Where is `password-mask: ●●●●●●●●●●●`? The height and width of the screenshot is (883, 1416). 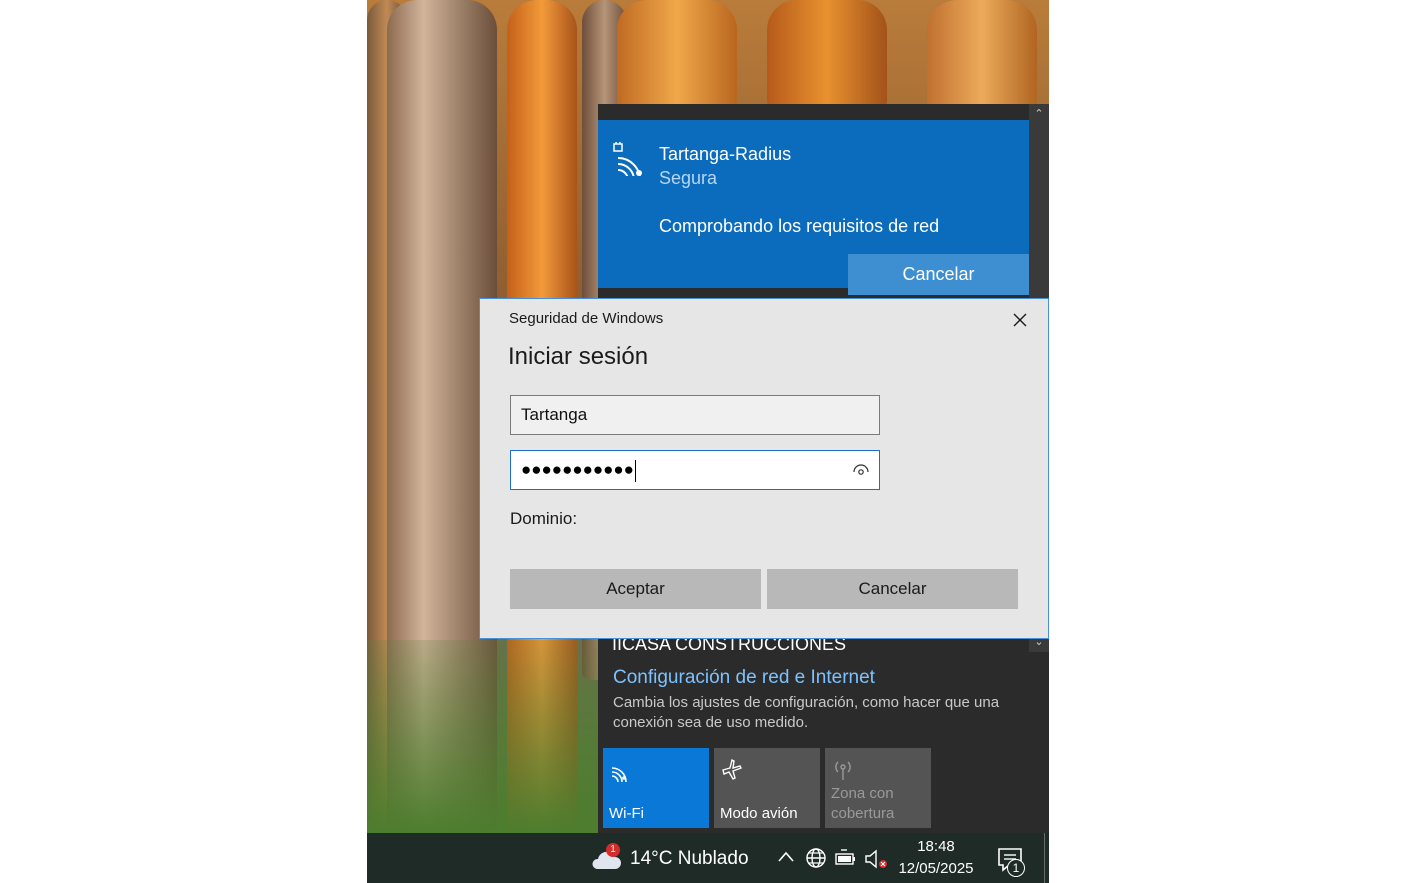 password-mask: ●●●●●●●●●●● is located at coordinates (577, 469).